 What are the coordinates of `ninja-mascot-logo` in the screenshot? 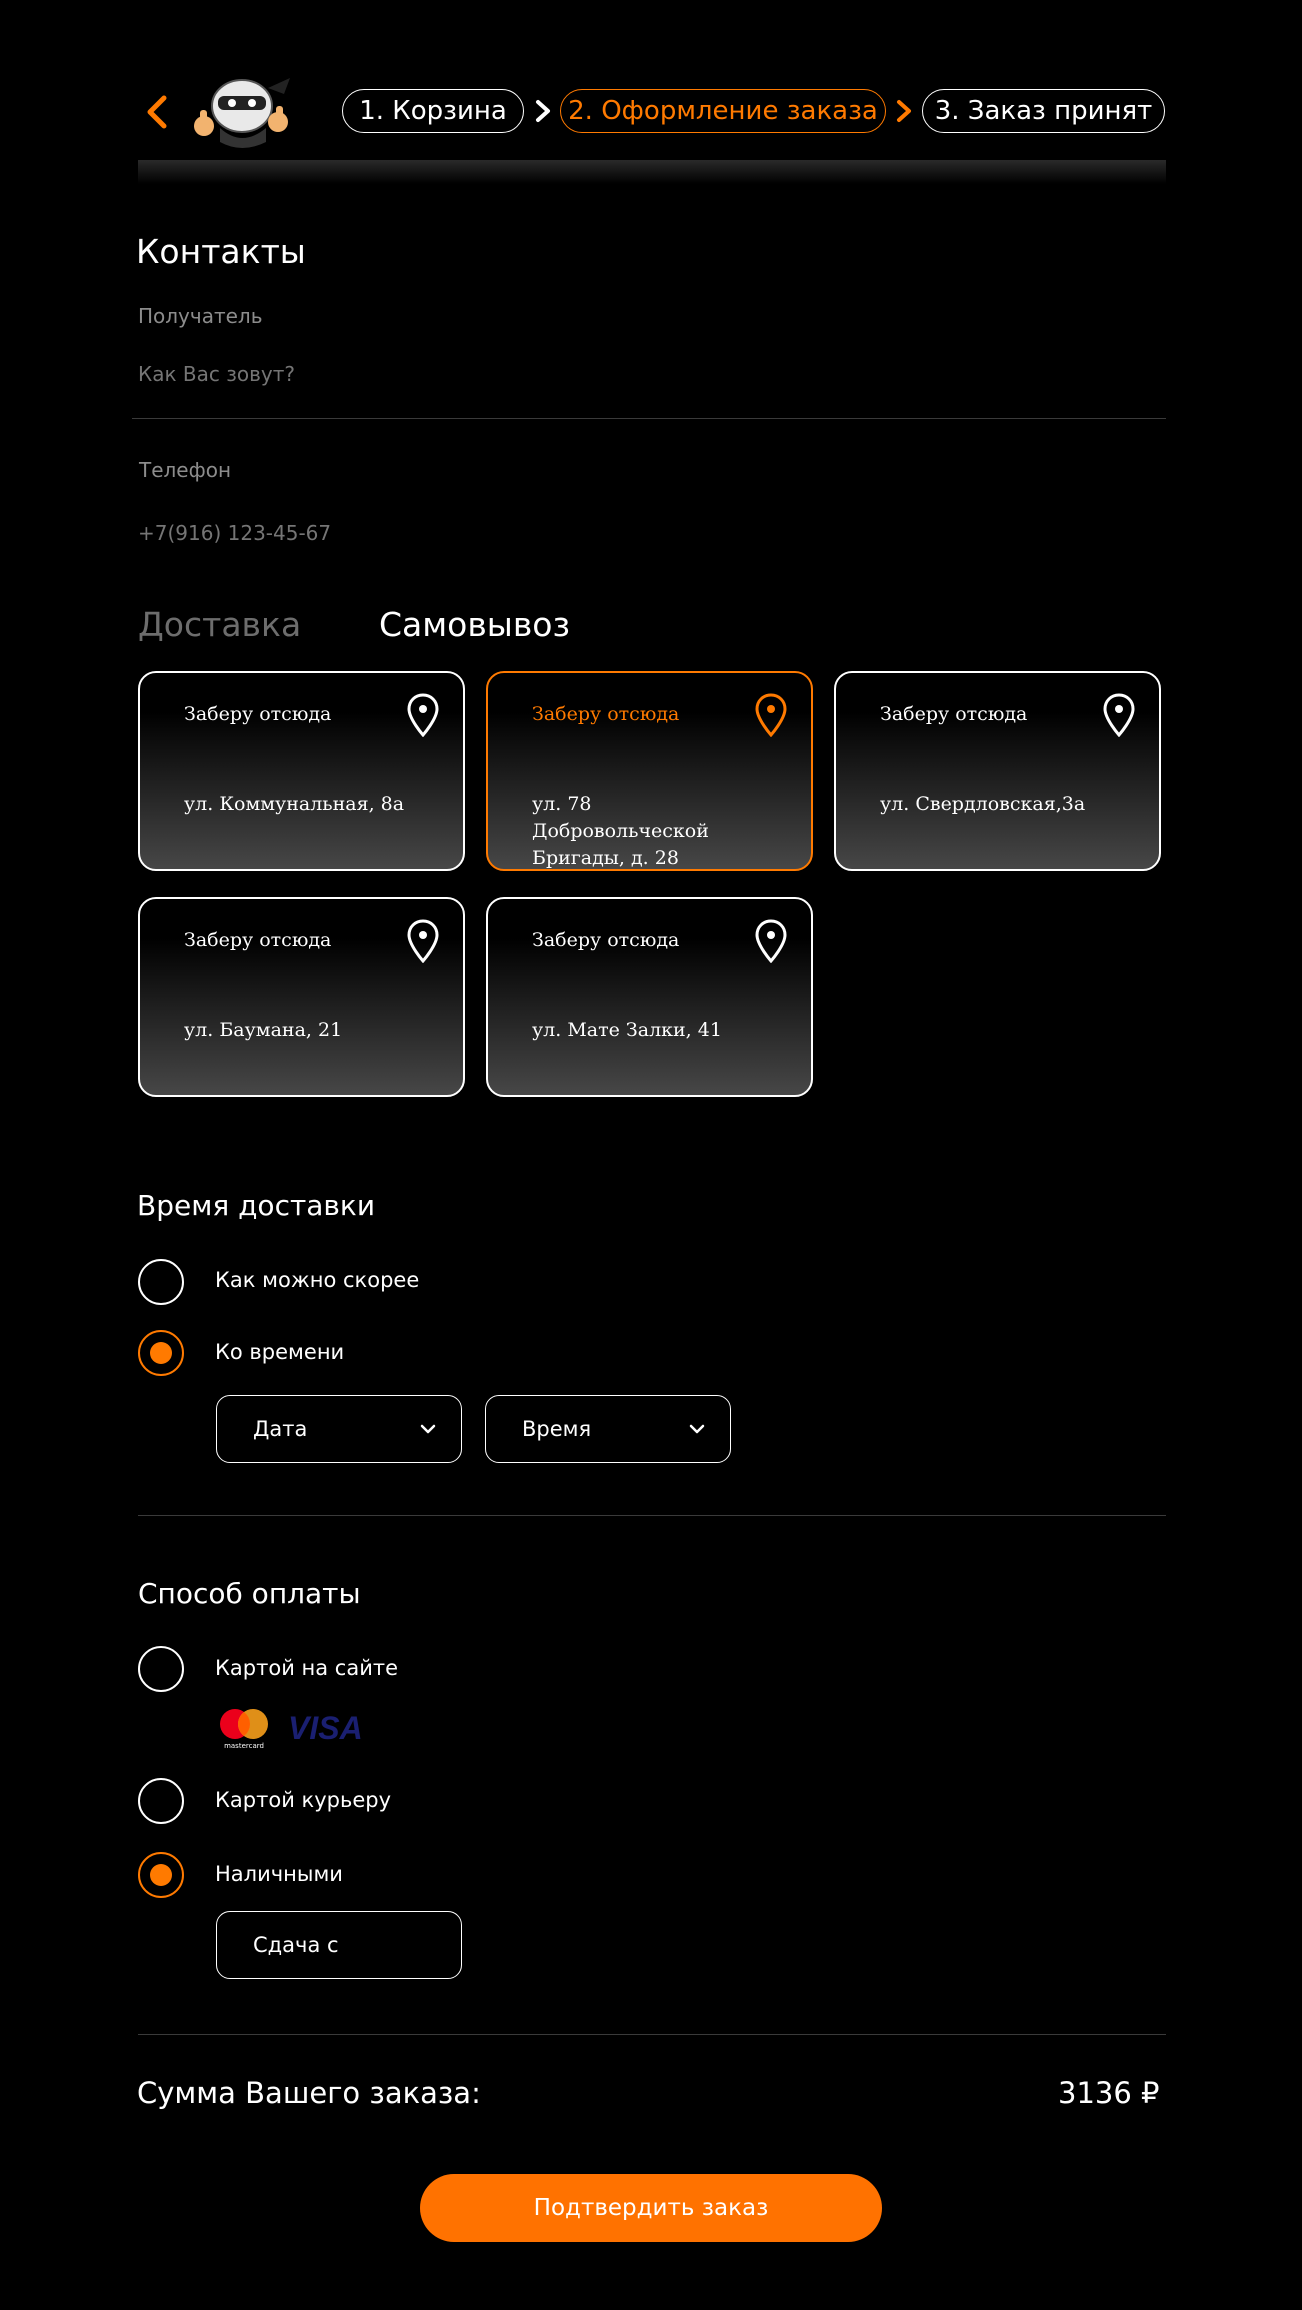 It's located at (240, 112).